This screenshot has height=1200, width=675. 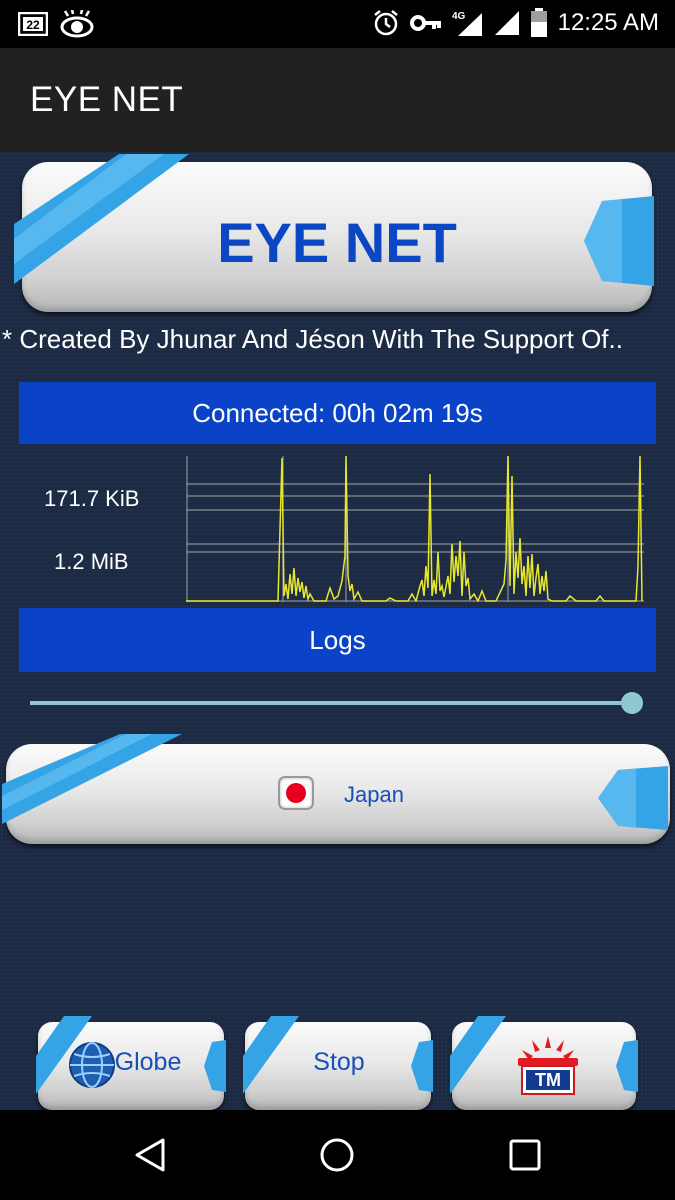 I want to click on recents-icon, so click(x=525, y=1155).